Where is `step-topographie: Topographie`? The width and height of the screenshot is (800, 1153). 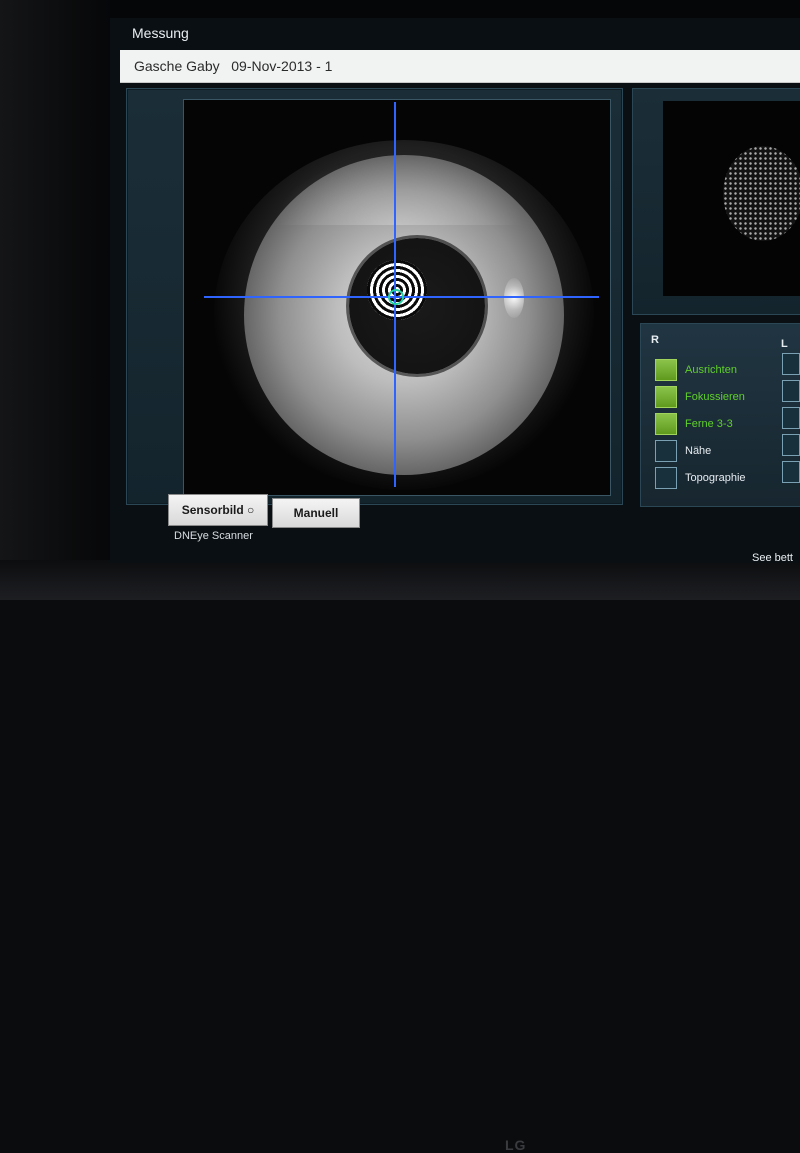
step-topographie: Topographie is located at coordinates (725, 479).